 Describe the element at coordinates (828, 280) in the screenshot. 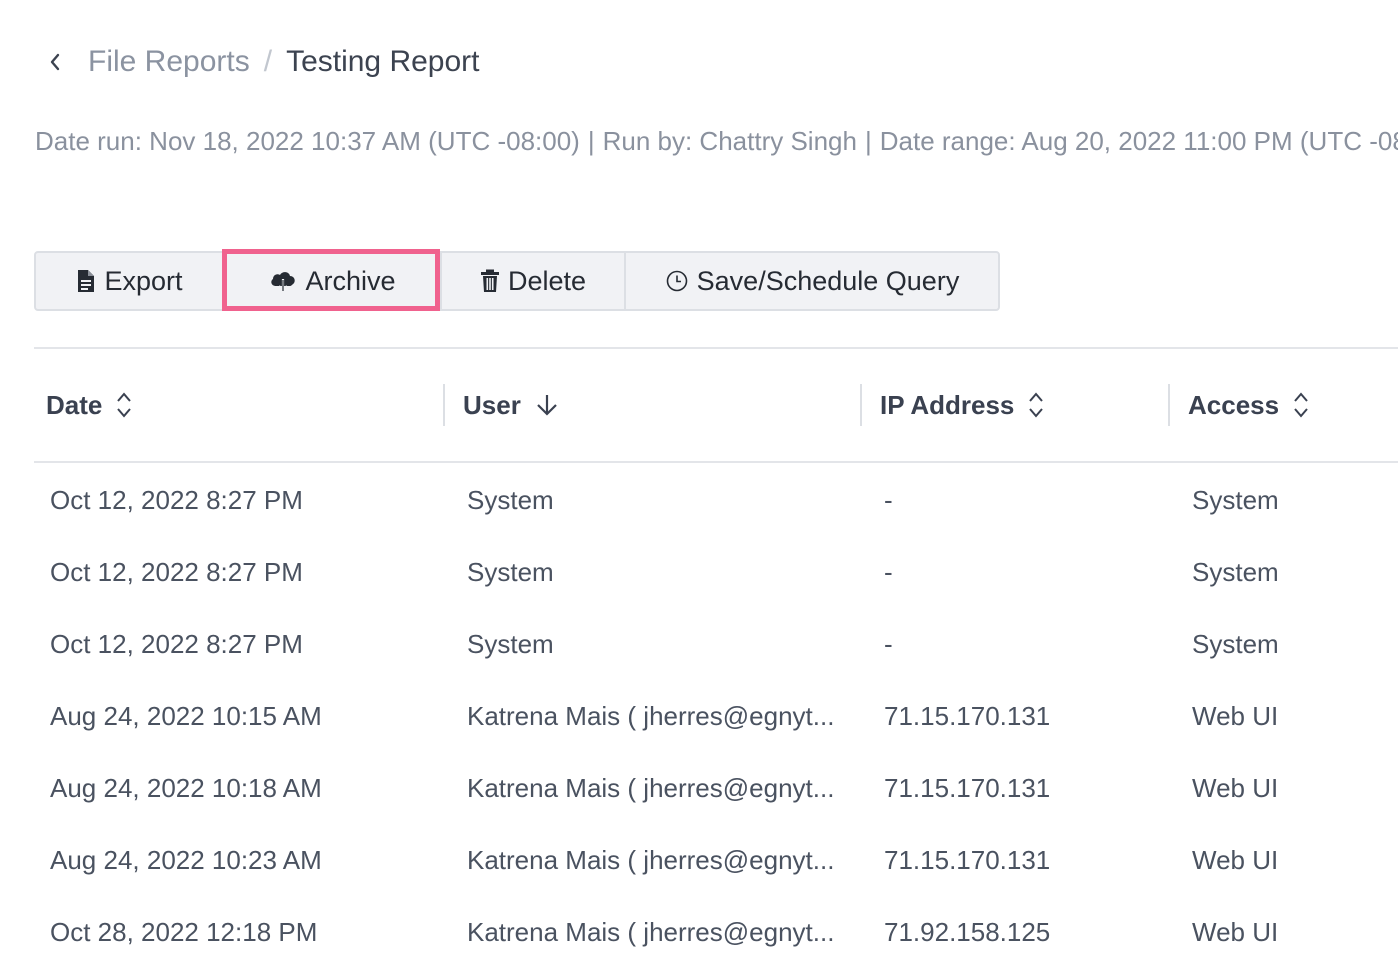

I see `save-schedule-label: Save/Schedule Query` at that location.